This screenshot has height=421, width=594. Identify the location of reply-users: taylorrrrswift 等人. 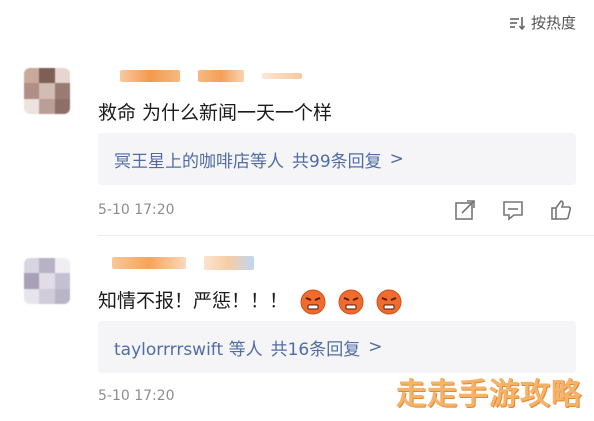
(188, 347).